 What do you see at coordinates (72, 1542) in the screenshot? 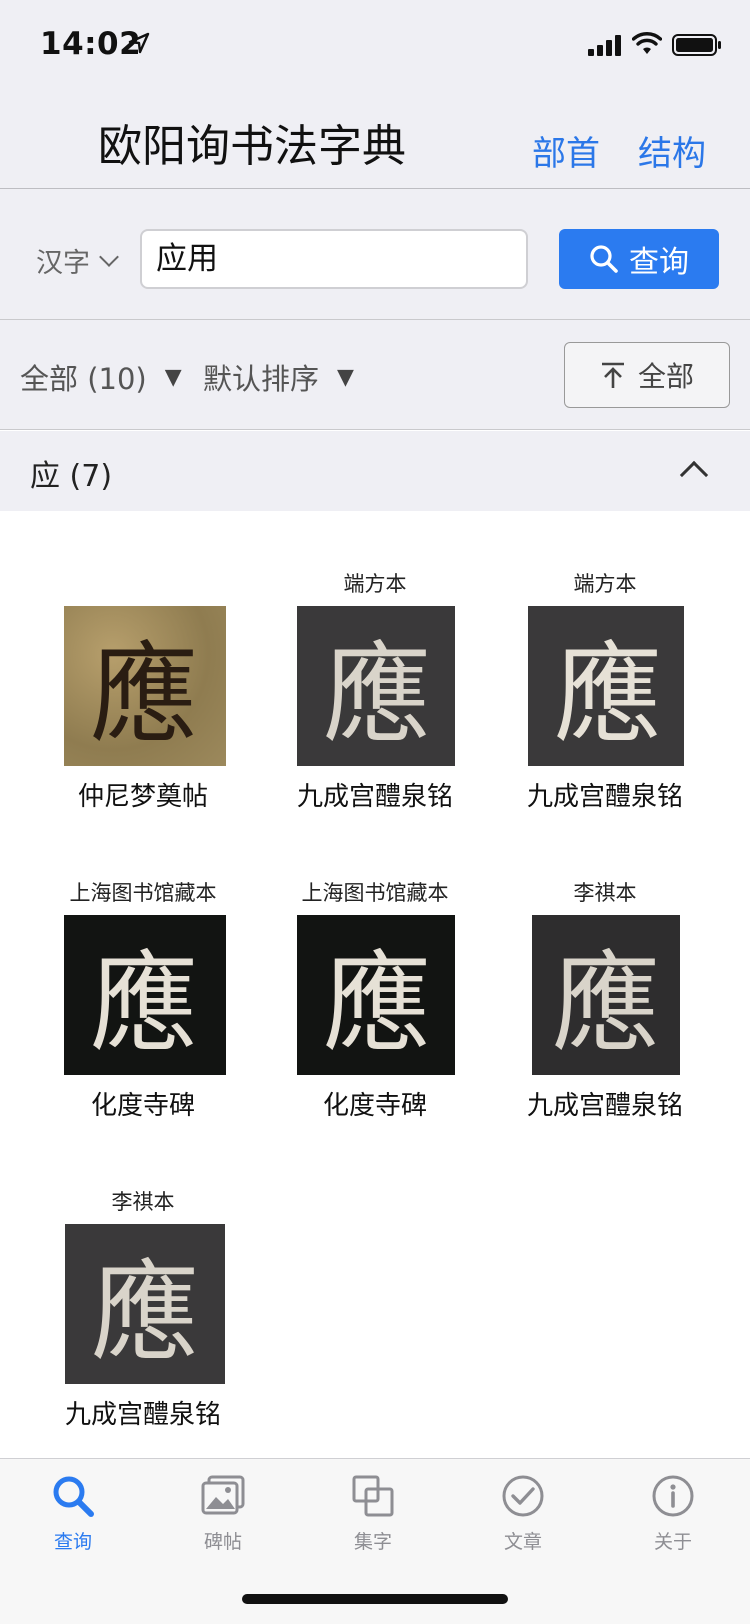
I see `tab-label: 查询` at bounding box center [72, 1542].